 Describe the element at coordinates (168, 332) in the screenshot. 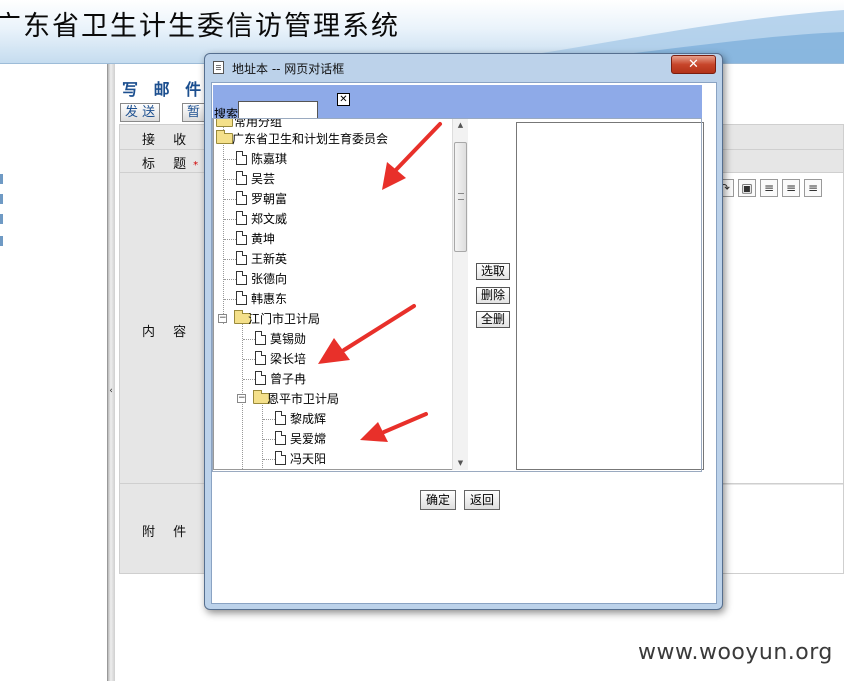

I see `content-label: 内 容` at that location.